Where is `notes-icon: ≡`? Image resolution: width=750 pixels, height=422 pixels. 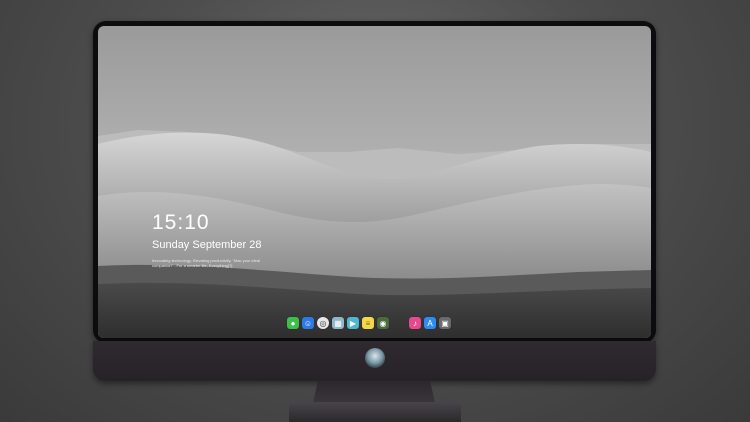
notes-icon: ≡ is located at coordinates (368, 323).